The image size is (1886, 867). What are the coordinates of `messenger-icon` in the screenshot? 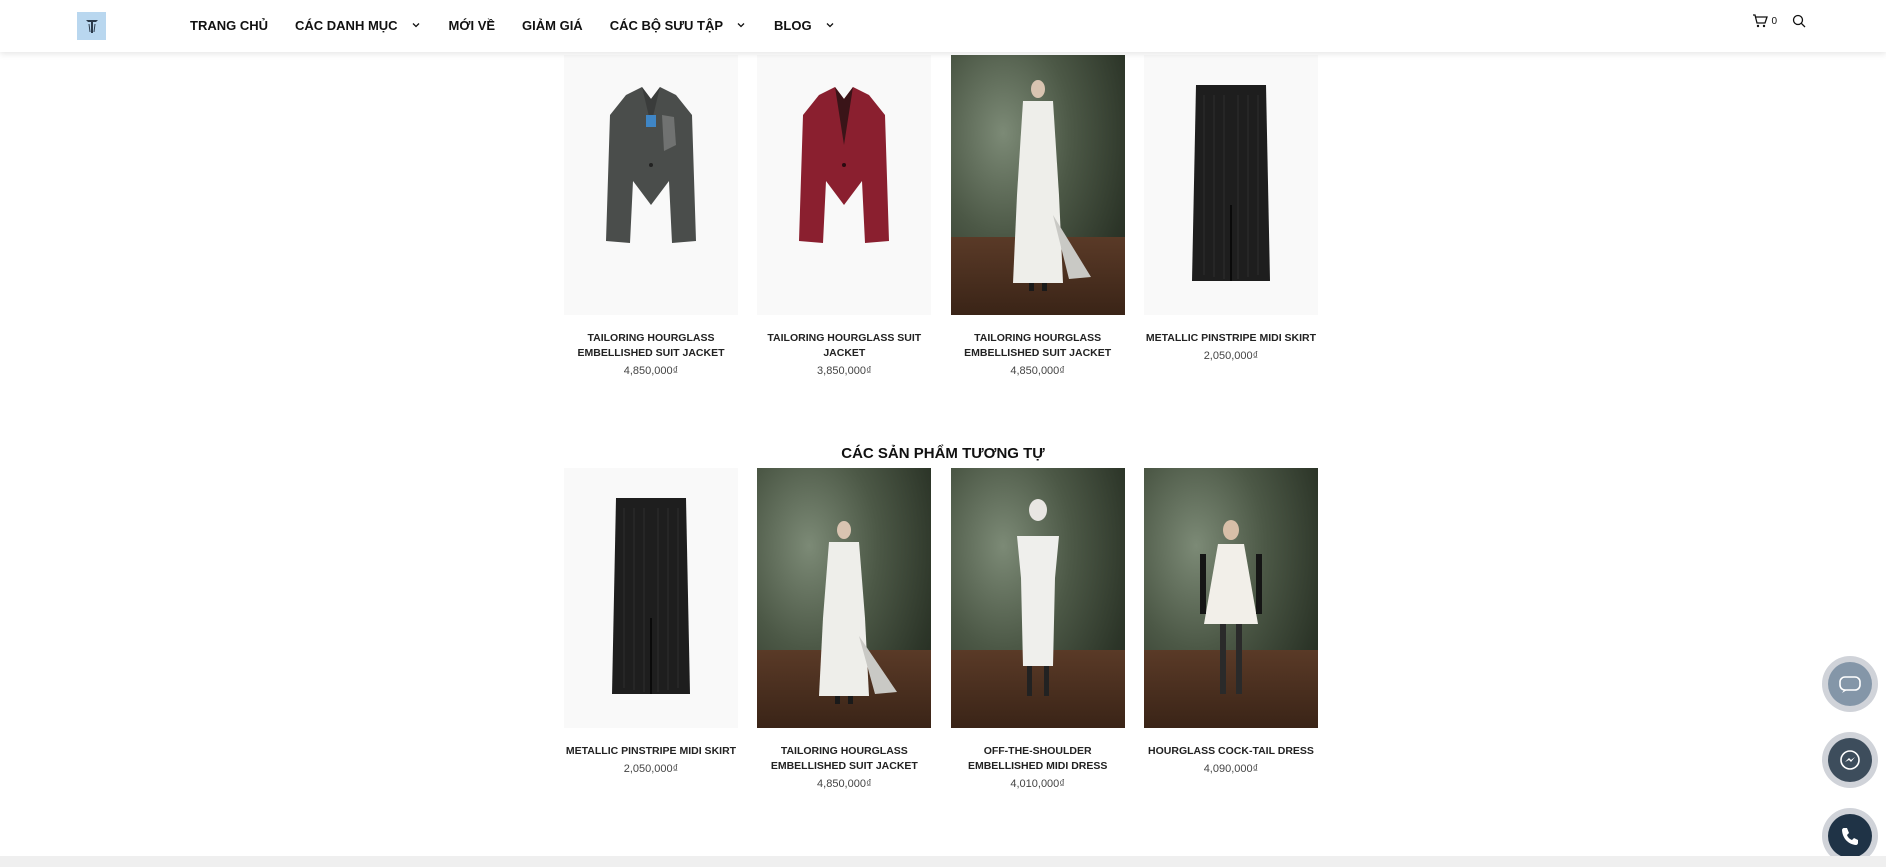 It's located at (1850, 760).